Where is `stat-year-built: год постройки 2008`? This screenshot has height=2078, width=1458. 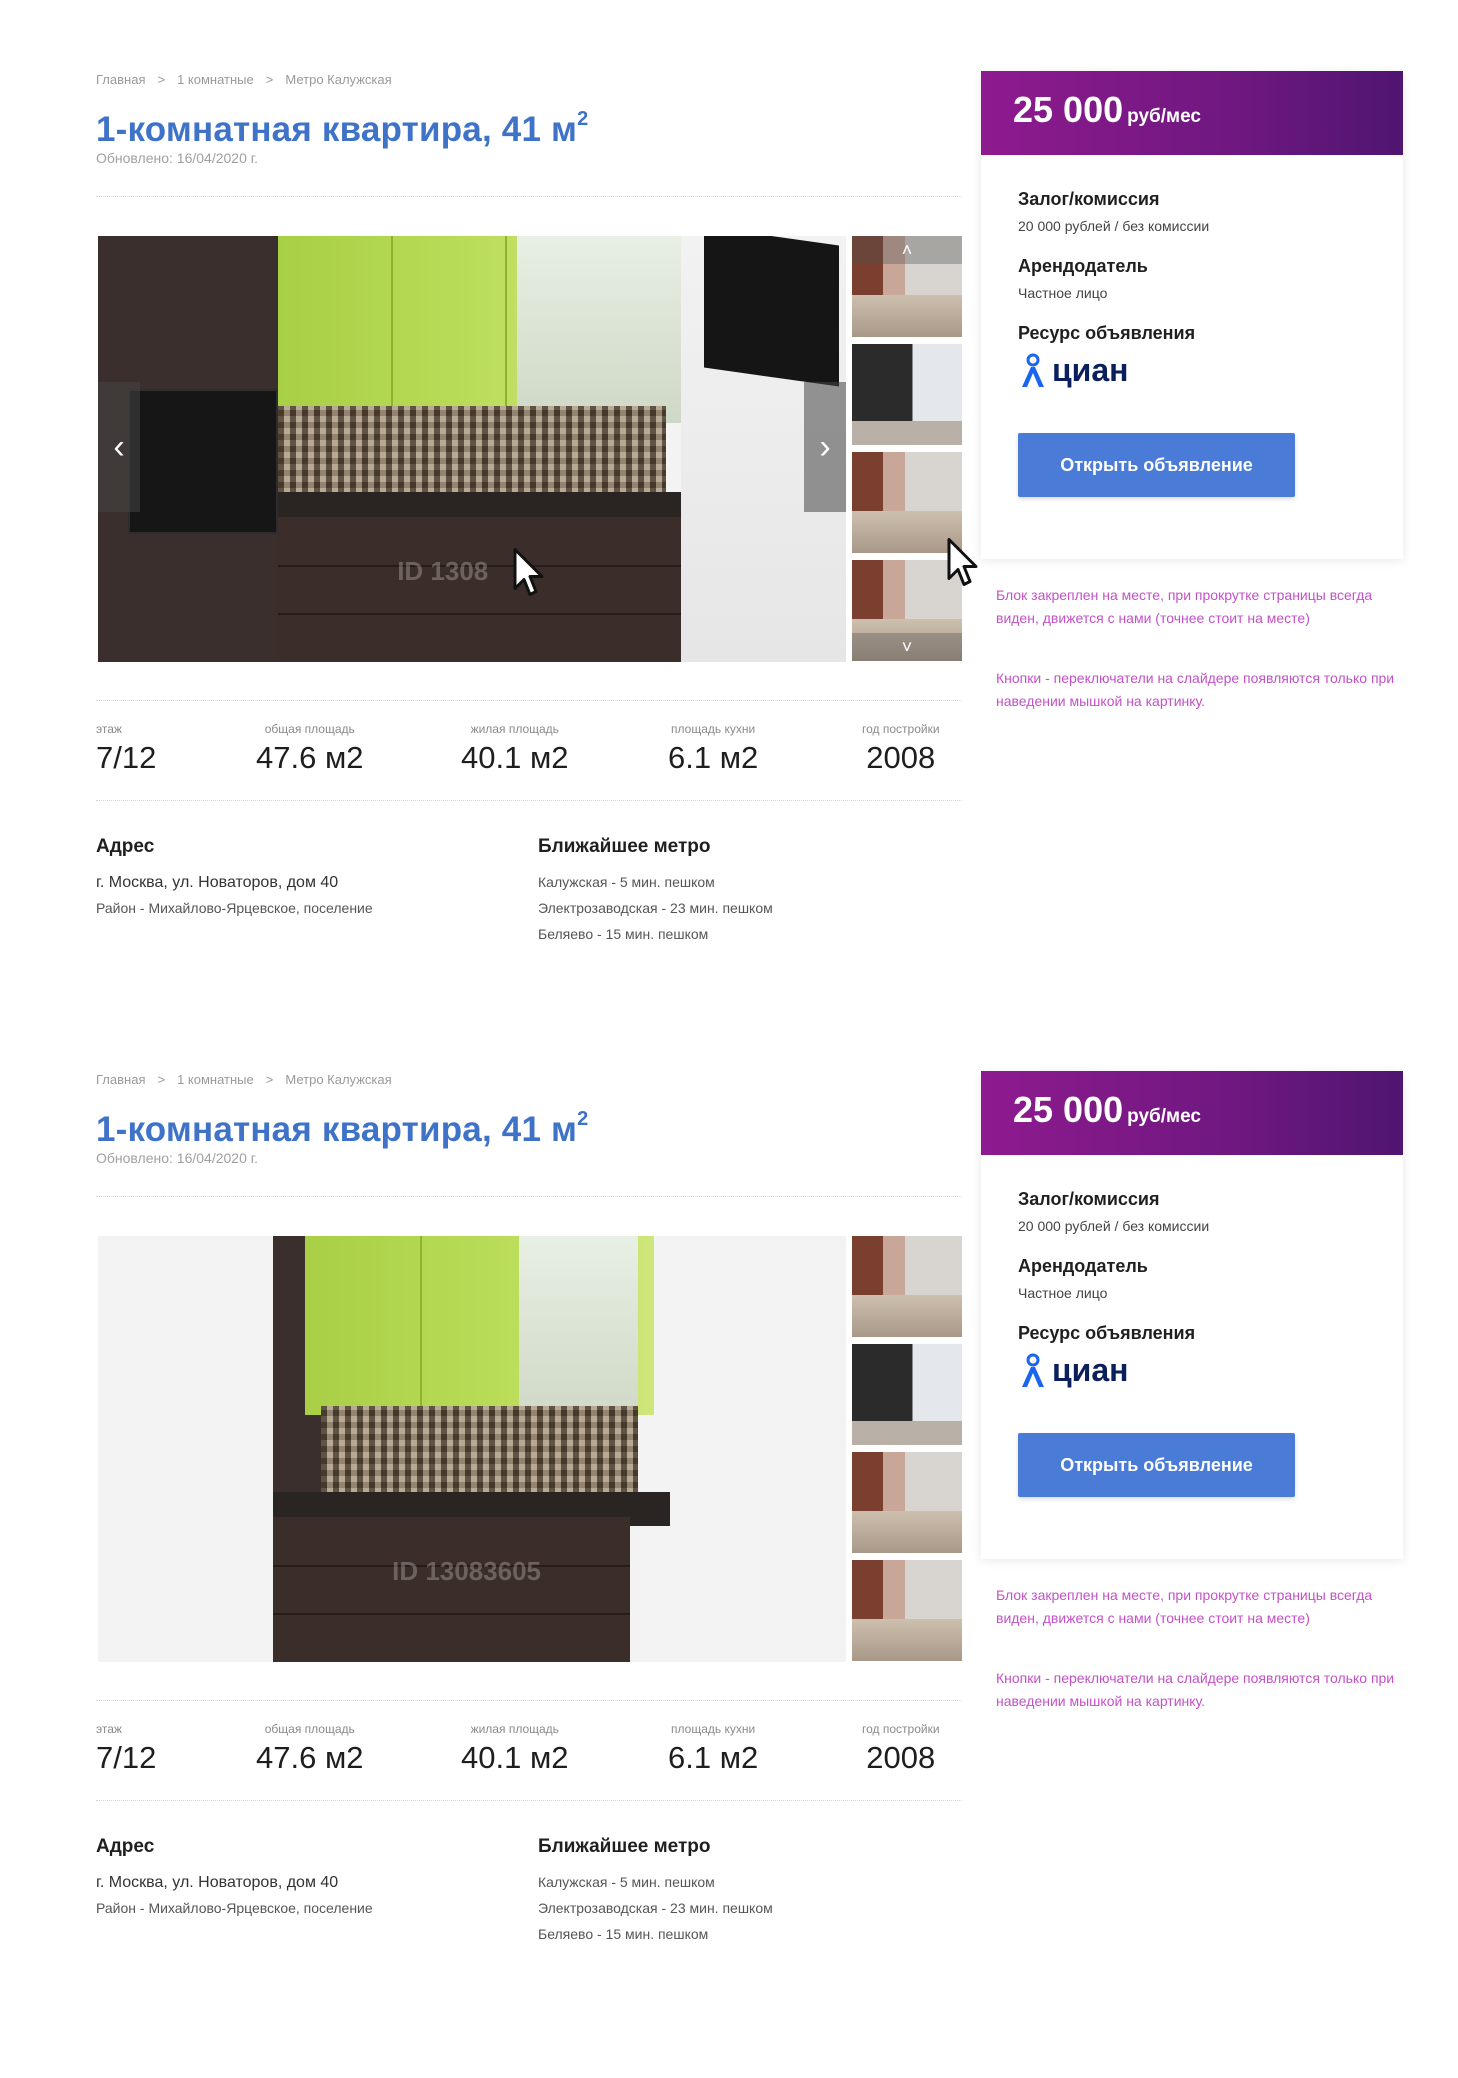 stat-year-built: год постройки 2008 is located at coordinates (901, 749).